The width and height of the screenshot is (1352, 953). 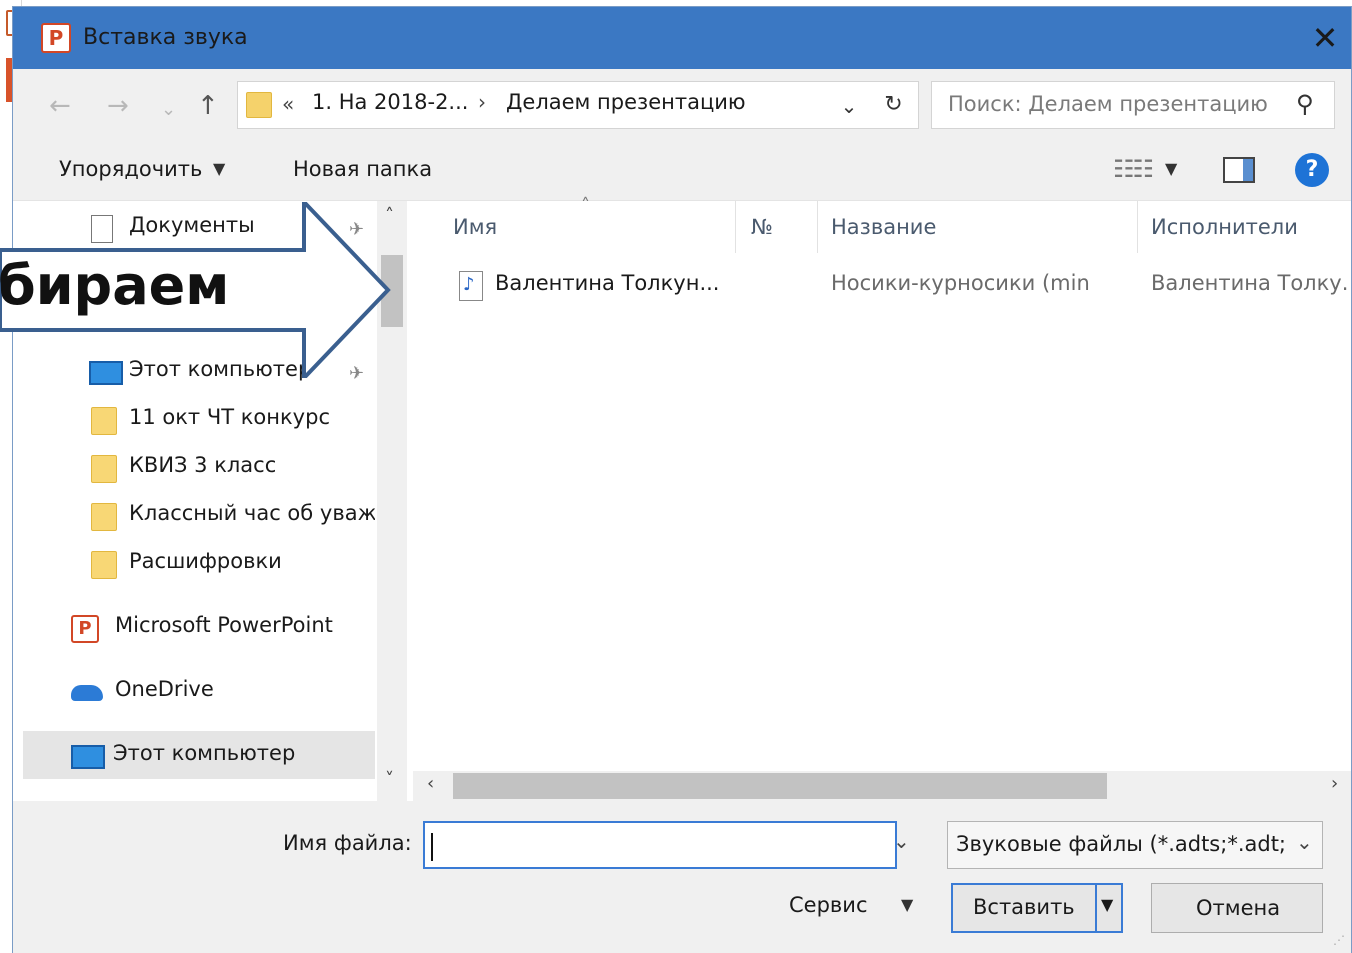 What do you see at coordinates (203, 465) in the screenshot?
I see `sidebar-item-label: КВИЗ 3 класс` at bounding box center [203, 465].